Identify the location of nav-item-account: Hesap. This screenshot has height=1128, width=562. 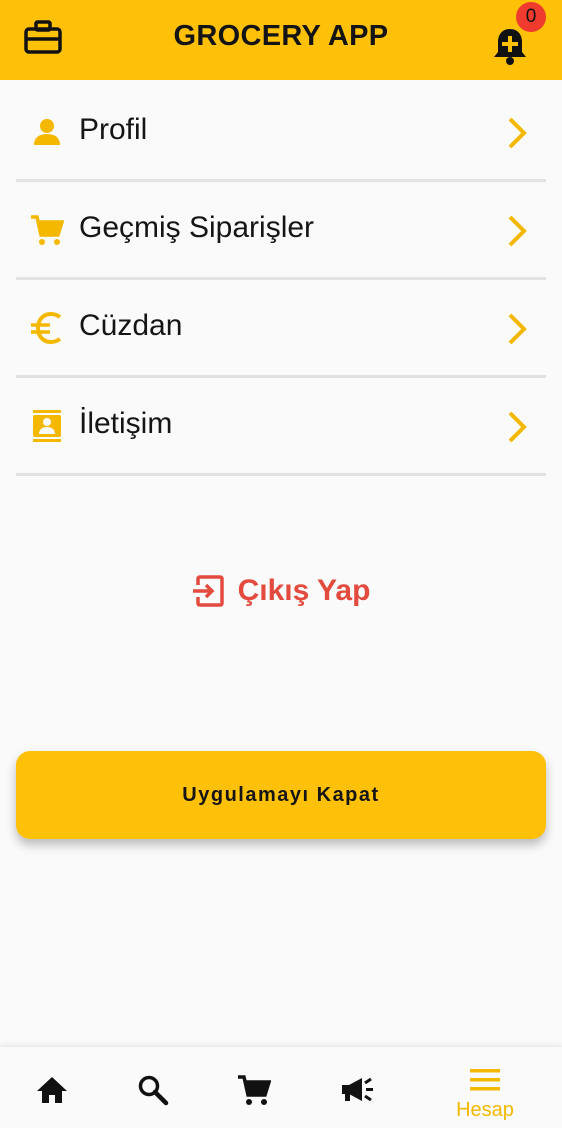
(485, 1087).